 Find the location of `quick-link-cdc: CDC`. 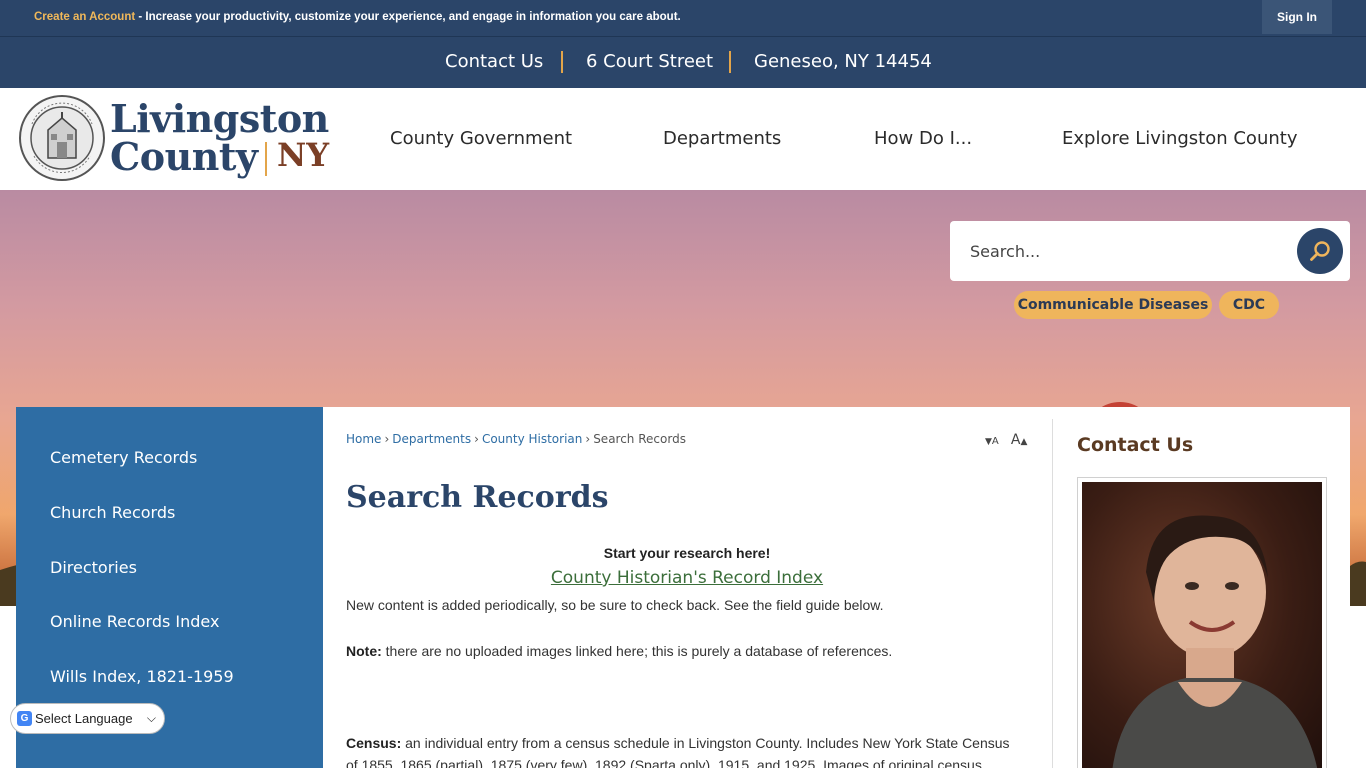

quick-link-cdc: CDC is located at coordinates (1249, 305).